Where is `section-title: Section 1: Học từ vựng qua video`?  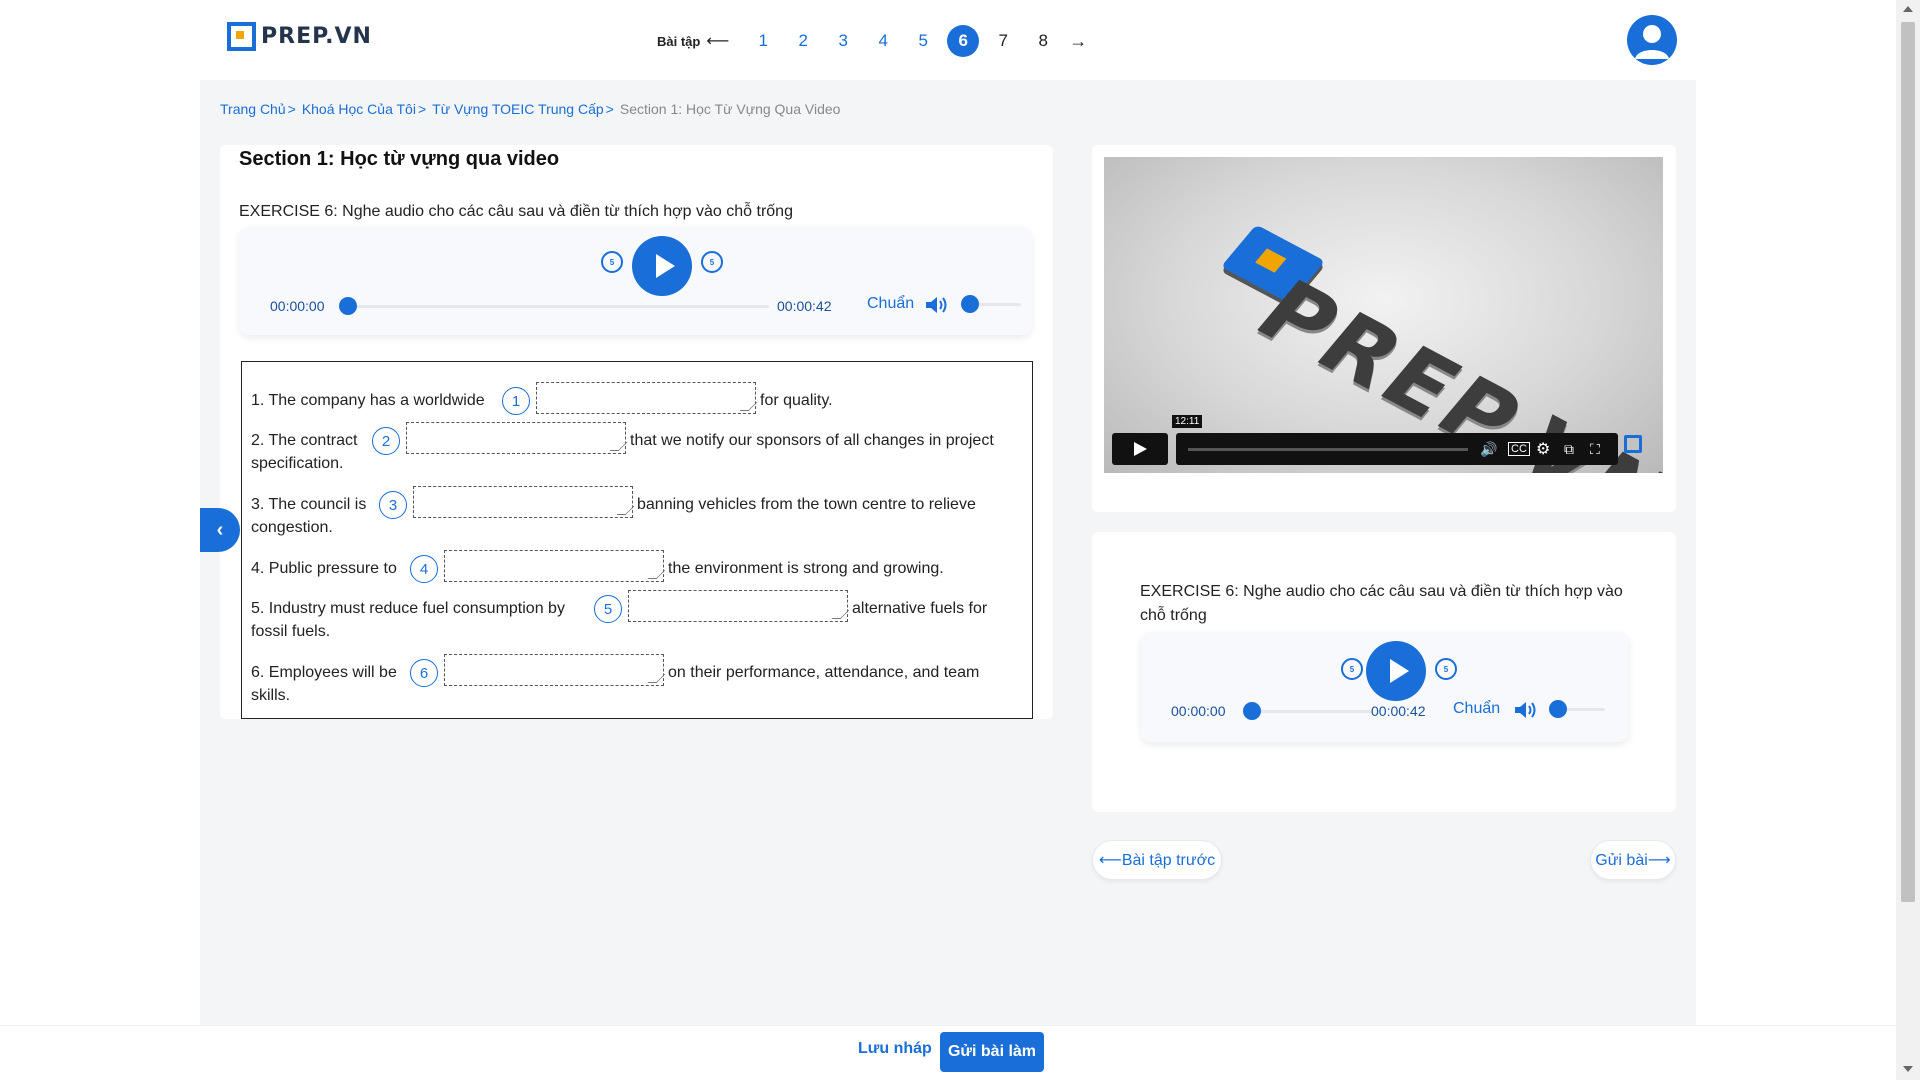
section-title: Section 1: Học từ vựng qua video is located at coordinates (399, 159).